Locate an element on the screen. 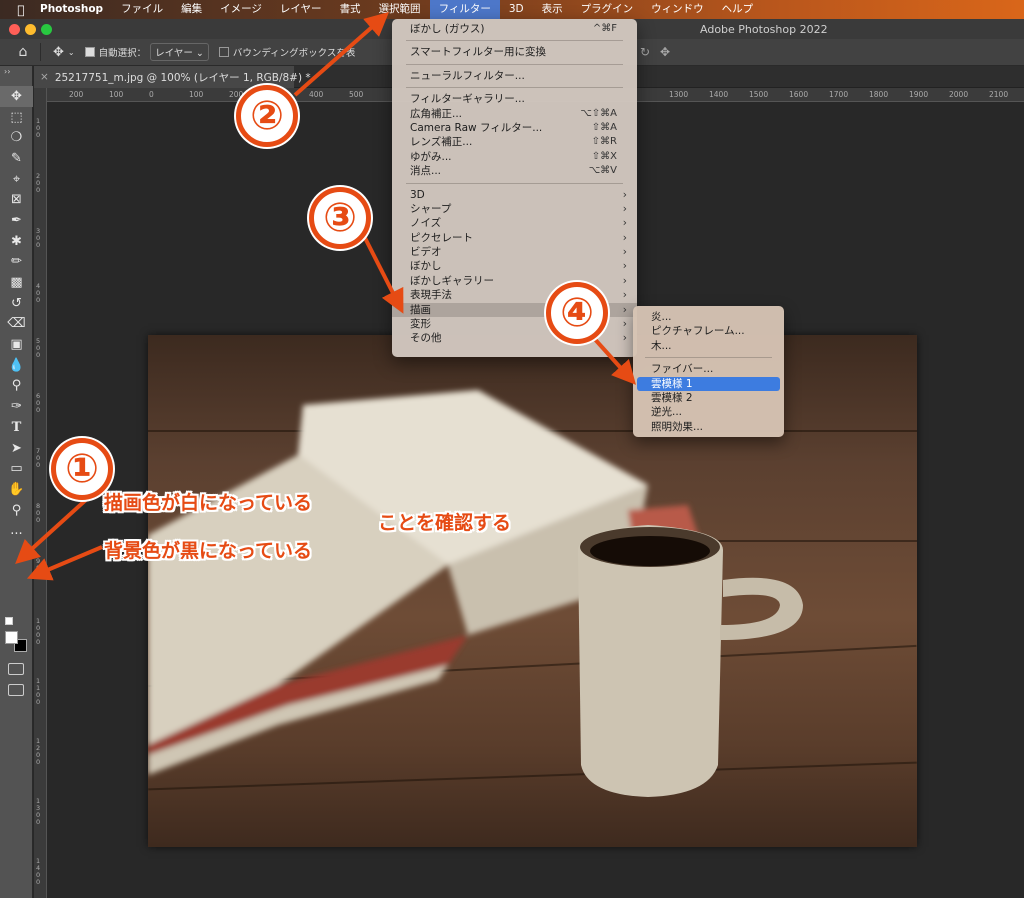  pen-tool-icon: ✑ is located at coordinates (16, 406).